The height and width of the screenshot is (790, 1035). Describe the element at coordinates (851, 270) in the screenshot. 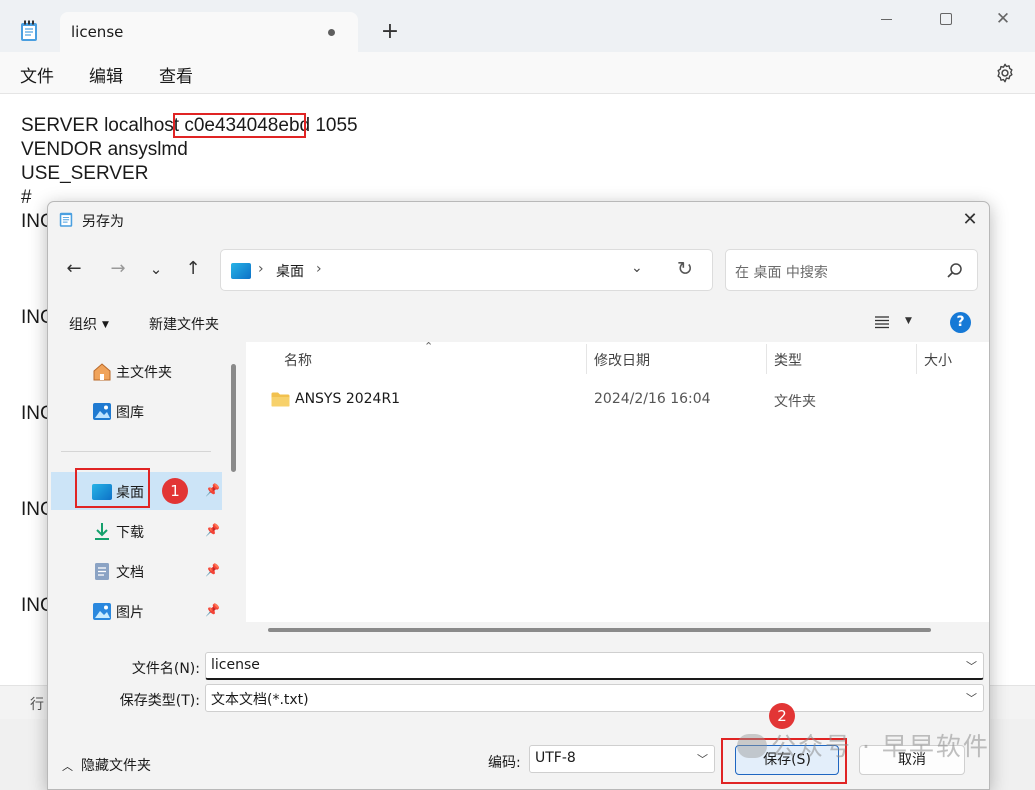

I see `search-input: 在 桌面 中搜索` at that location.